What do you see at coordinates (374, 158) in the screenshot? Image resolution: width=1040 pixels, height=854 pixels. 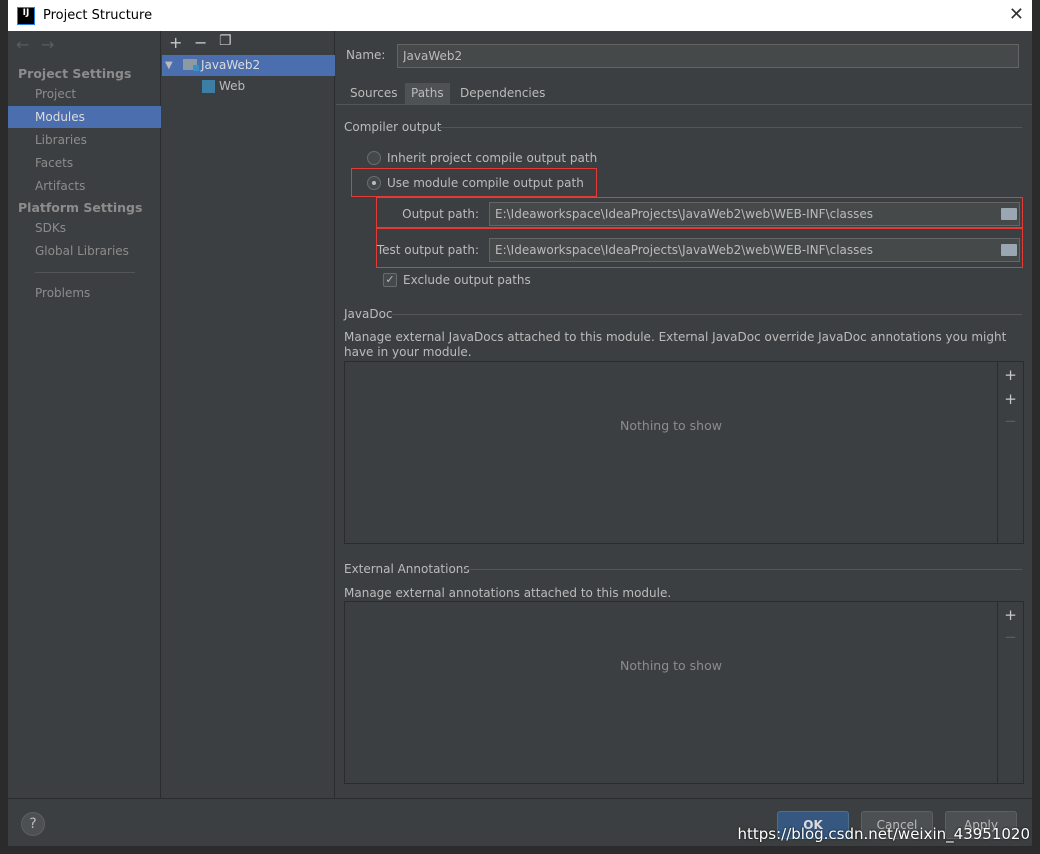 I see `inherit-radio` at bounding box center [374, 158].